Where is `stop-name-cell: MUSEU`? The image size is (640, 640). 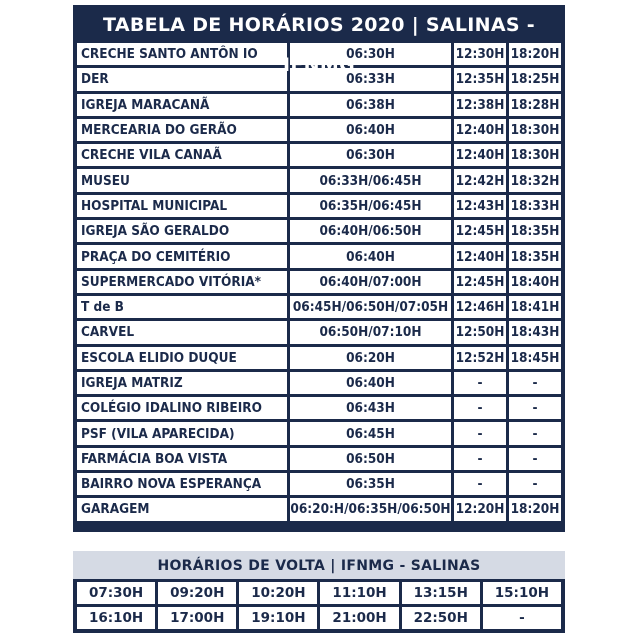
stop-name-cell: MUSEU is located at coordinates (182, 180).